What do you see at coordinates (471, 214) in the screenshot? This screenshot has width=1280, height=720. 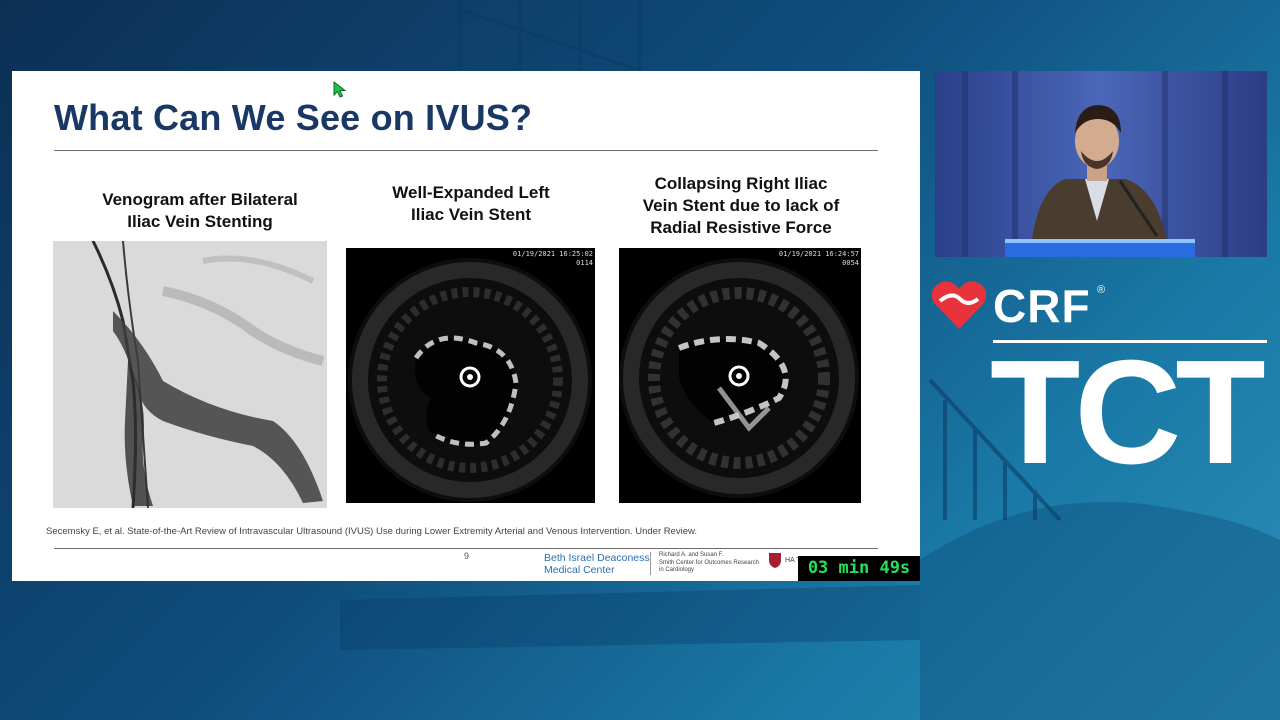 I see `panel-2-caption-line-2: Iliac Vein Stent` at bounding box center [471, 214].